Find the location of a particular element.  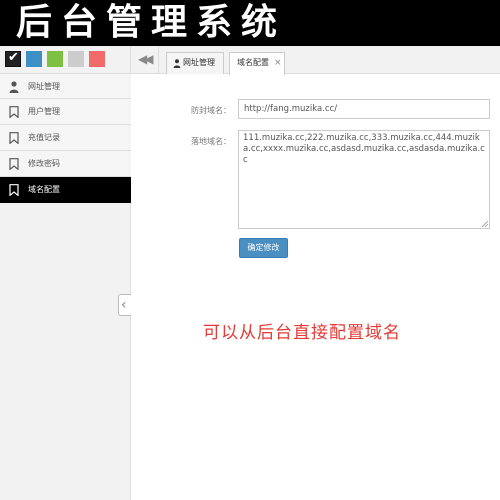

sidebar-item-url-management: 网址管理 is located at coordinates (65, 86).